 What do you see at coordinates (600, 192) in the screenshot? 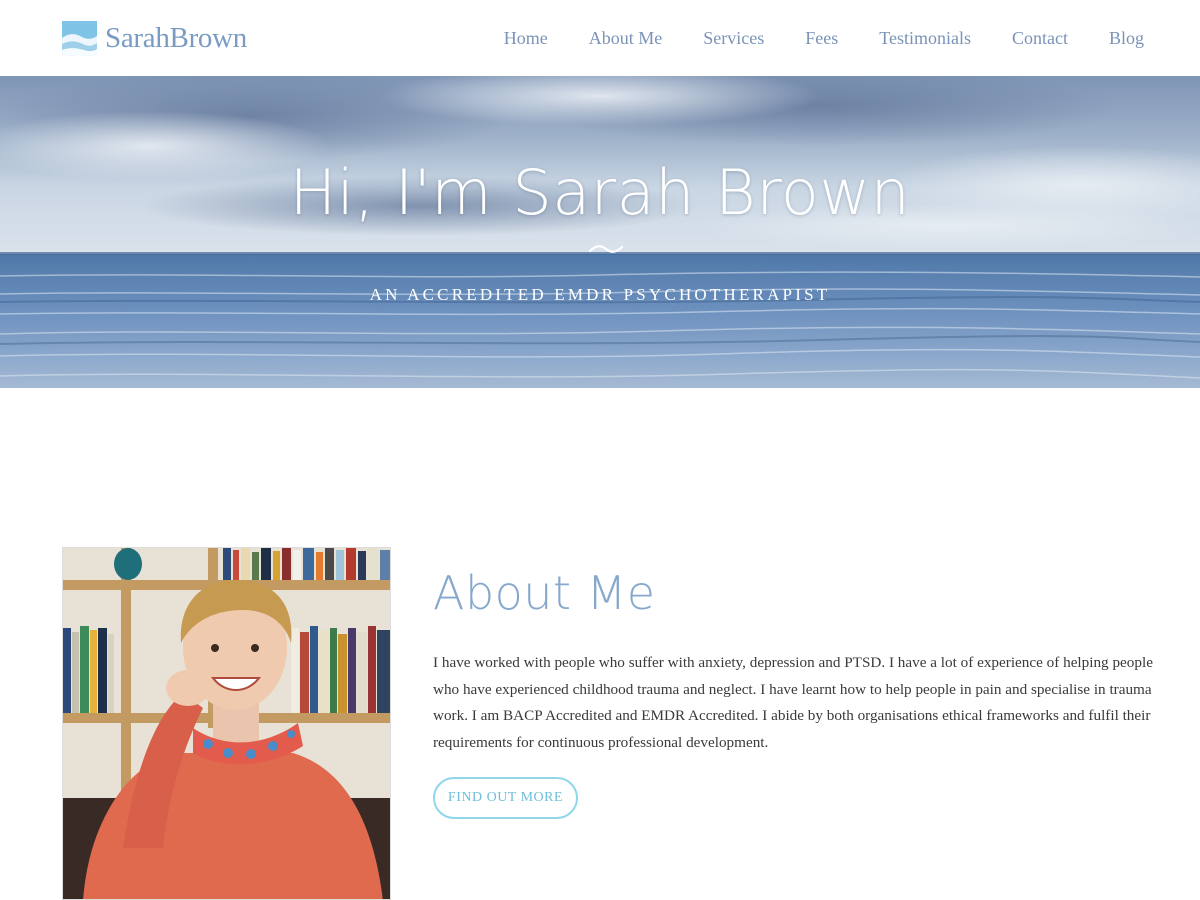
I see `hero-title: Hi, I'm Sarah Brown` at bounding box center [600, 192].